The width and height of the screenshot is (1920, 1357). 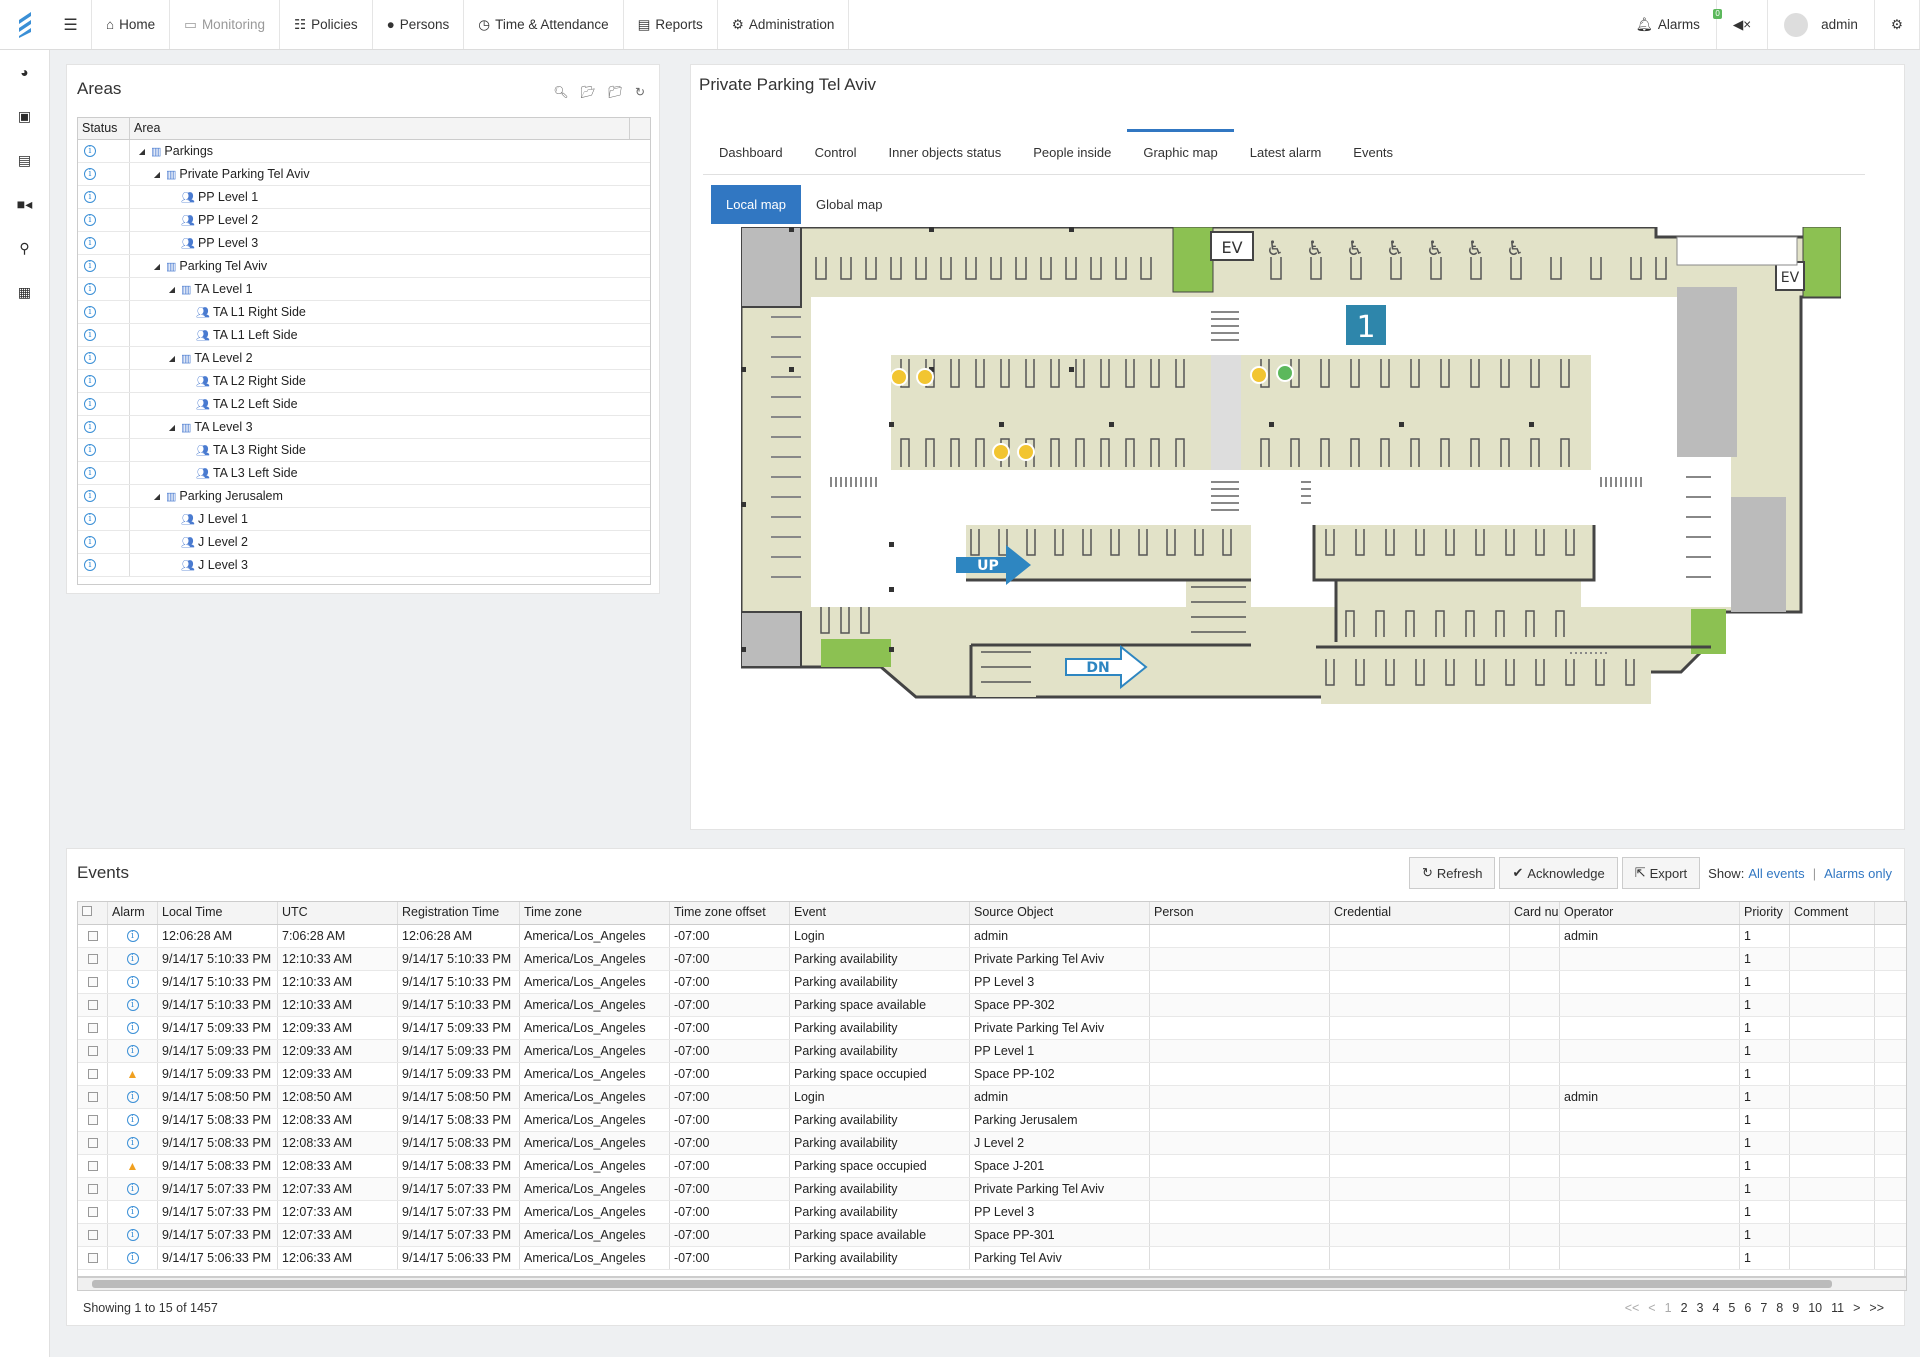 What do you see at coordinates (1856, 1308) in the screenshot?
I see `page-link: >` at bounding box center [1856, 1308].